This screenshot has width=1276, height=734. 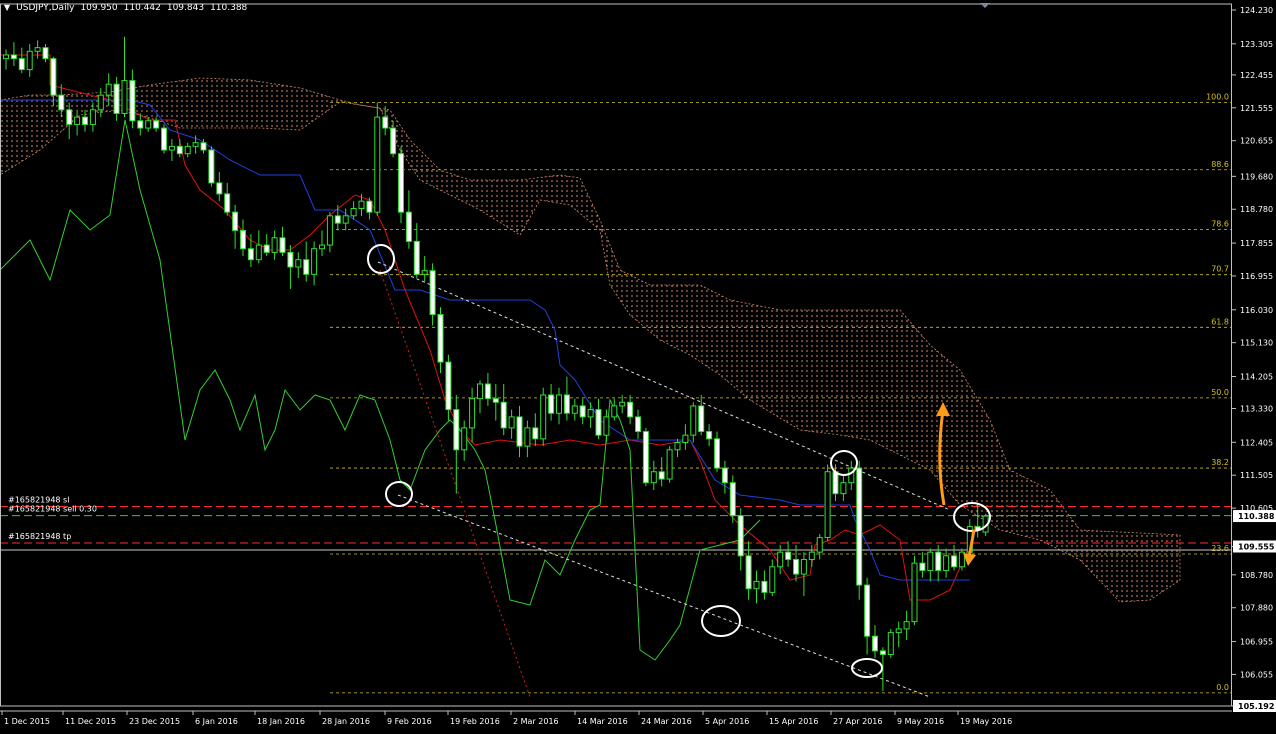 I want to click on y-tick-label: 111.505, so click(x=1256, y=475).